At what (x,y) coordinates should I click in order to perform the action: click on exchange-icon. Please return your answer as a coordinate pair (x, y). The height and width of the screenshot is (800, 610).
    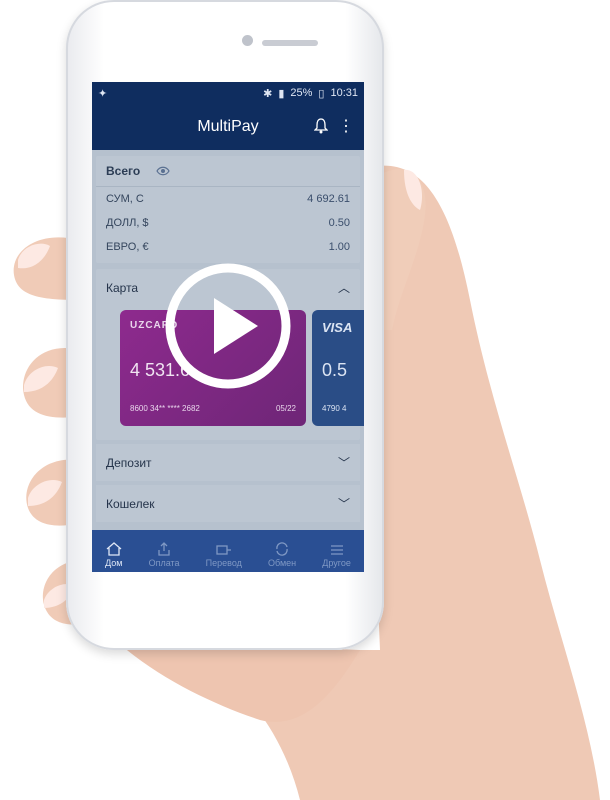
    Looking at the image, I should click on (282, 549).